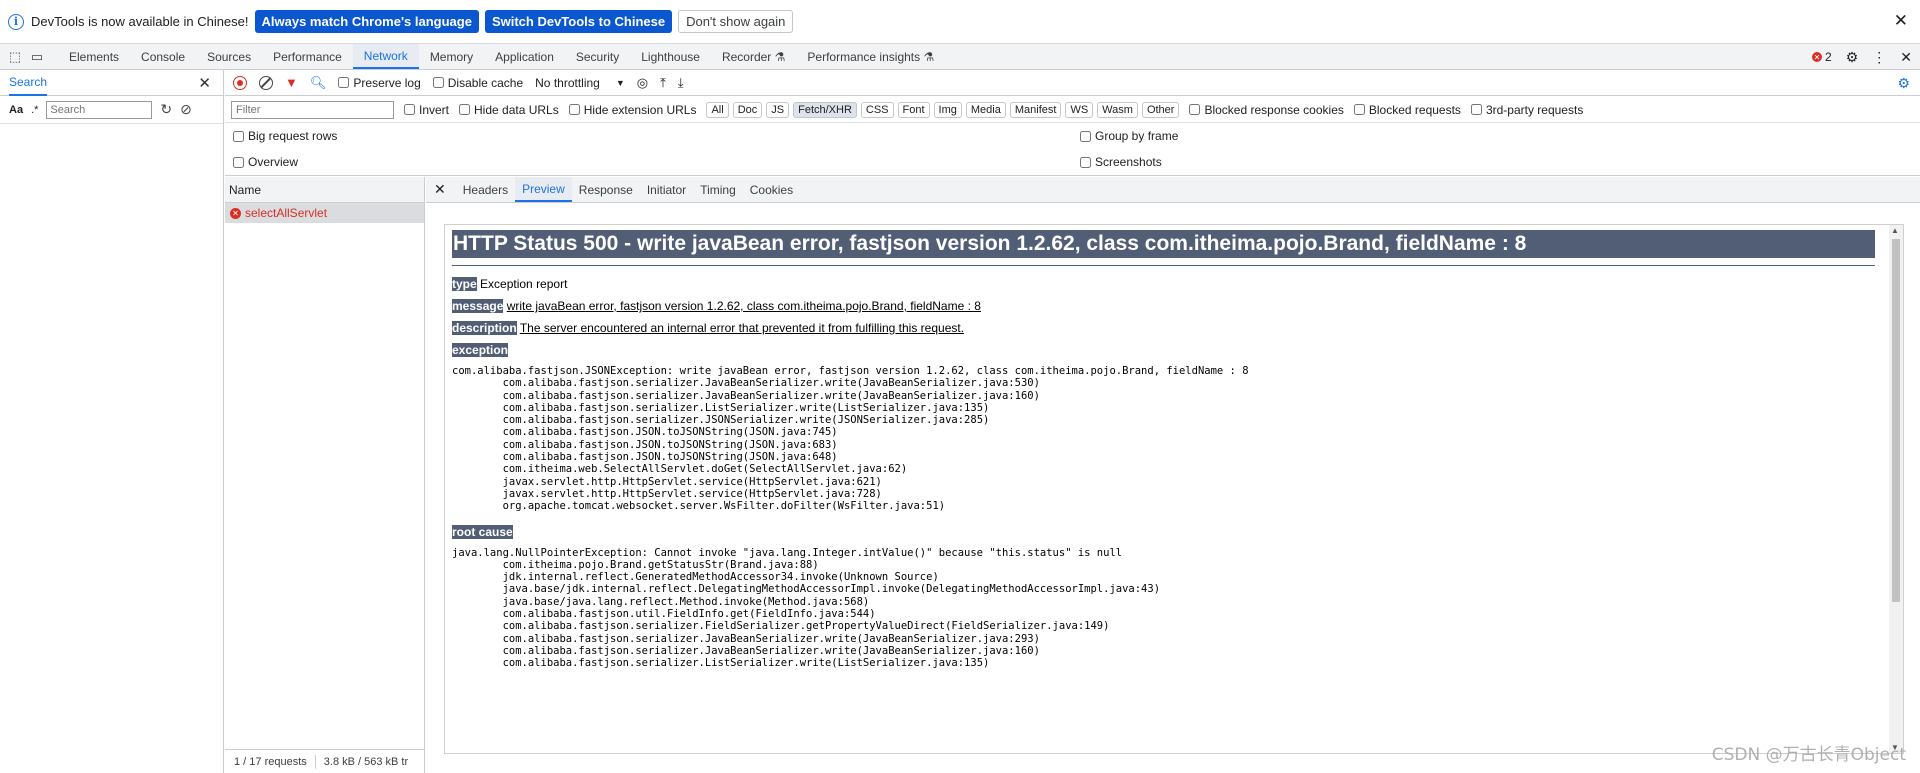 This screenshot has width=1920, height=773. I want to click on search-panel-title: Search, so click(28, 83).